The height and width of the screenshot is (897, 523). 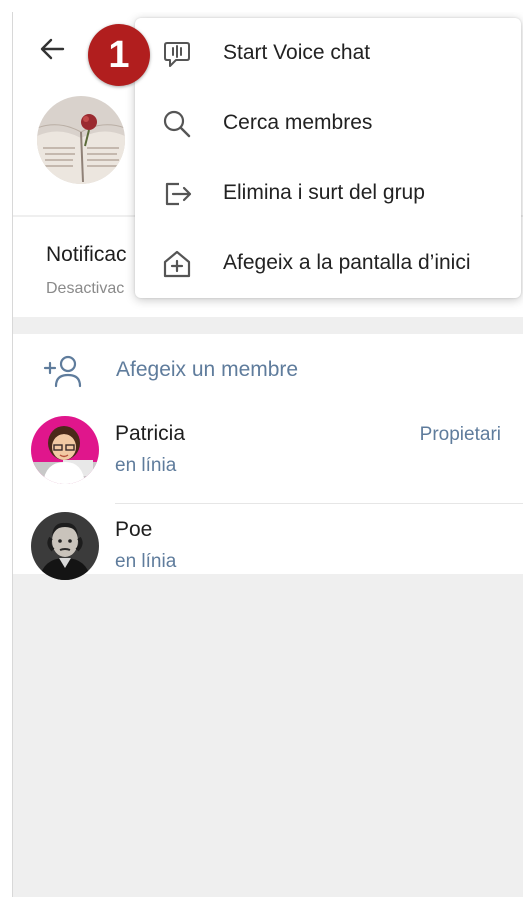 What do you see at coordinates (297, 52) in the screenshot?
I see `menu-item-label: Start Voice chat` at bounding box center [297, 52].